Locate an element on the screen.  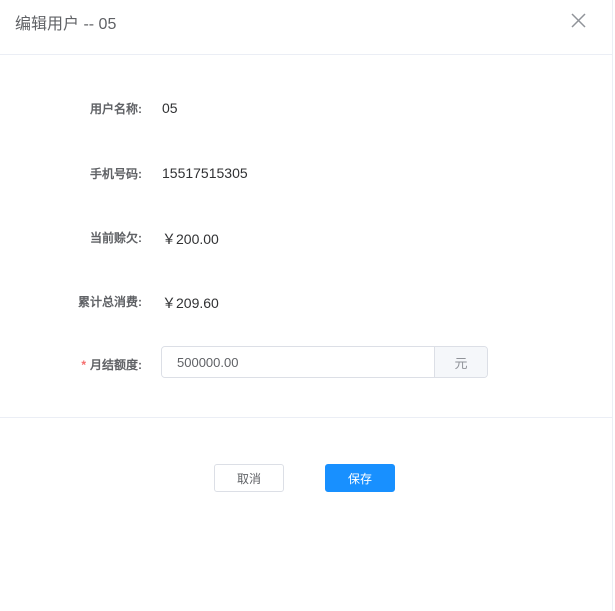
total-consumption-label: 累计总消费: is located at coordinates (110, 302).